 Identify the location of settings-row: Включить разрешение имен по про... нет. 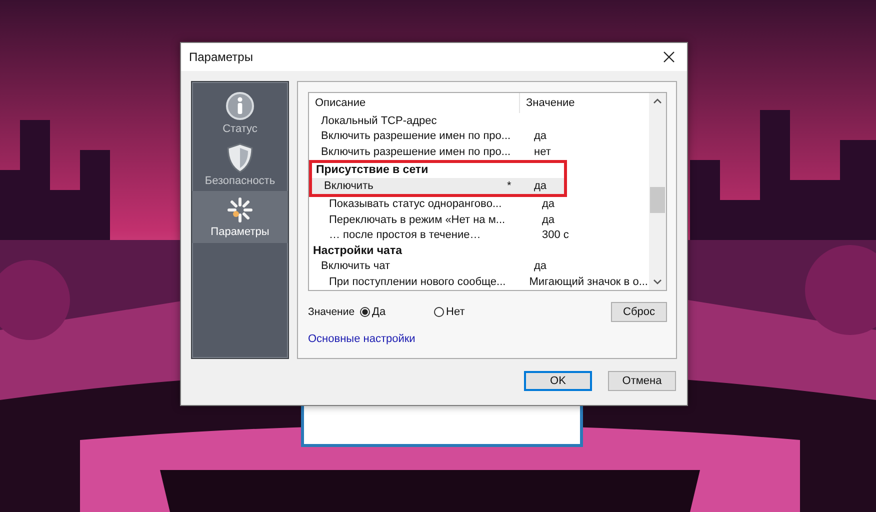
(478, 152).